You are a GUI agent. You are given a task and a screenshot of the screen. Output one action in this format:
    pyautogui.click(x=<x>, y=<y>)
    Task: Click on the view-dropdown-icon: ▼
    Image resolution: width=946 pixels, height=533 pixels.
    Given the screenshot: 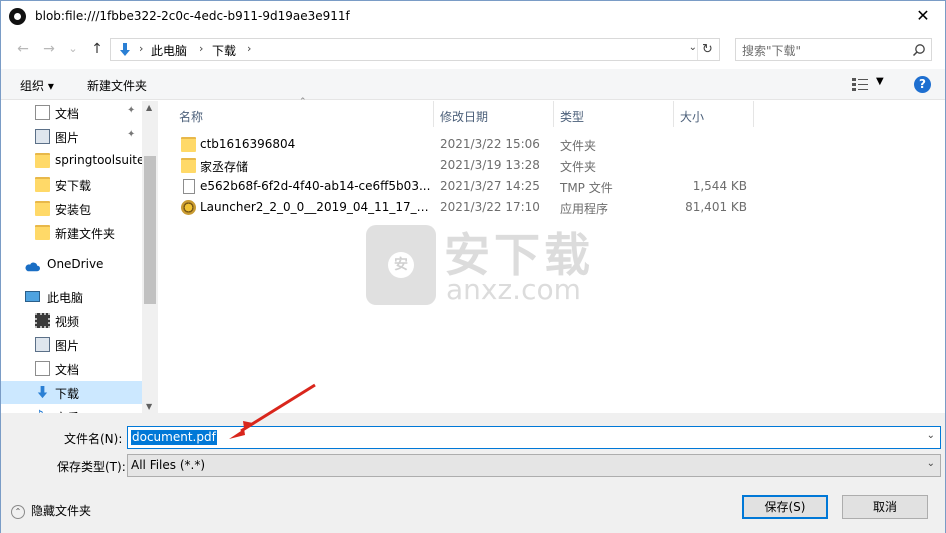 What is the action you would take?
    pyautogui.click(x=880, y=81)
    